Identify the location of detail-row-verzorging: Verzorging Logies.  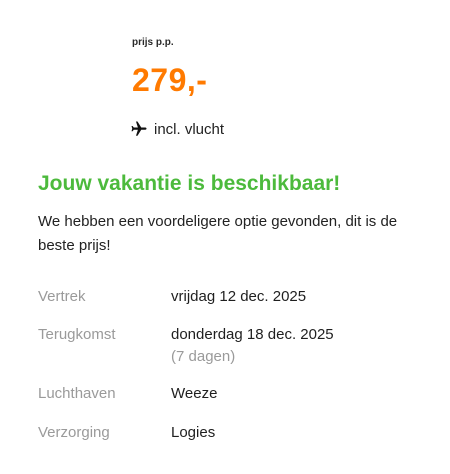
(238, 433).